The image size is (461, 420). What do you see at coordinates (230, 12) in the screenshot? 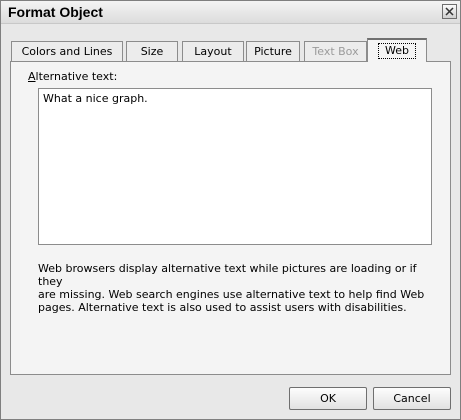
I see `title-bar: Format Object` at bounding box center [230, 12].